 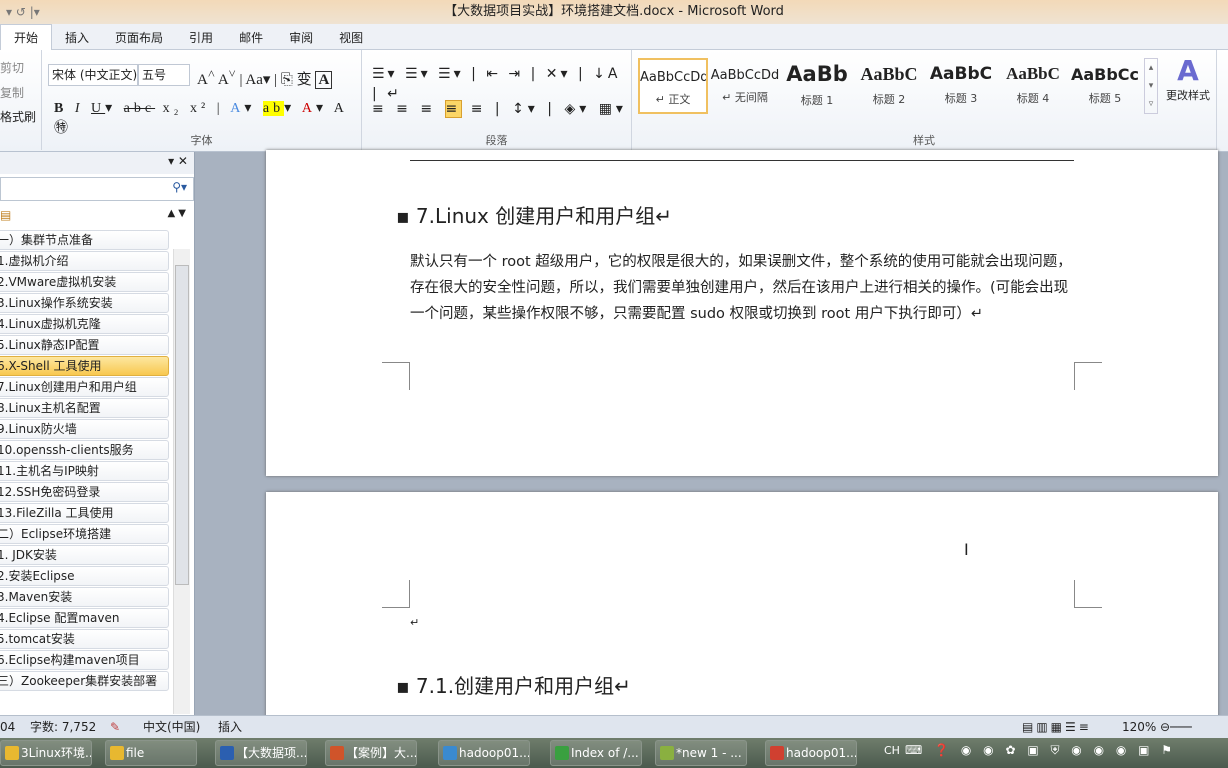 I want to click on grow-font-icon: A˄ A˅ | Aa▾ | ⎘ 变 A, so click(x=265, y=77).